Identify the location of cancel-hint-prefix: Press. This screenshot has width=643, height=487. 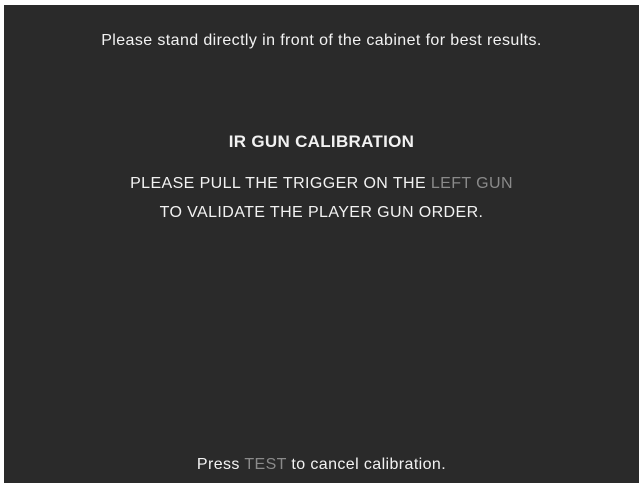
(218, 464).